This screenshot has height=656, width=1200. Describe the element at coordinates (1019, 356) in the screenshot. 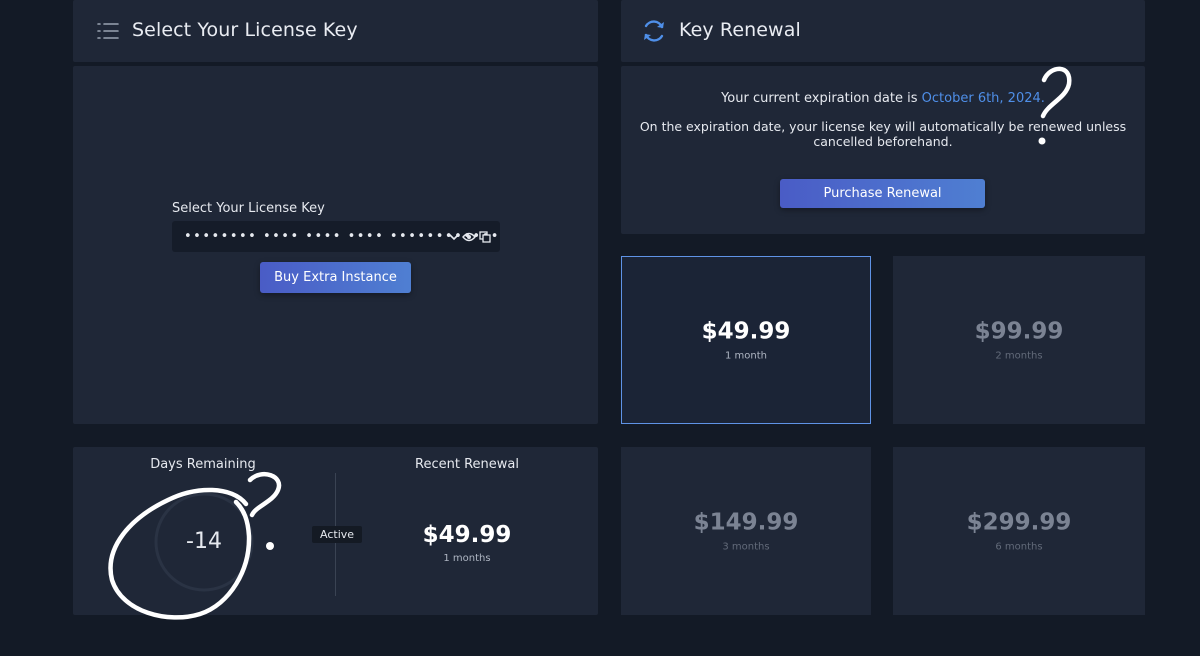

I see `plan-period: 2 months` at that location.